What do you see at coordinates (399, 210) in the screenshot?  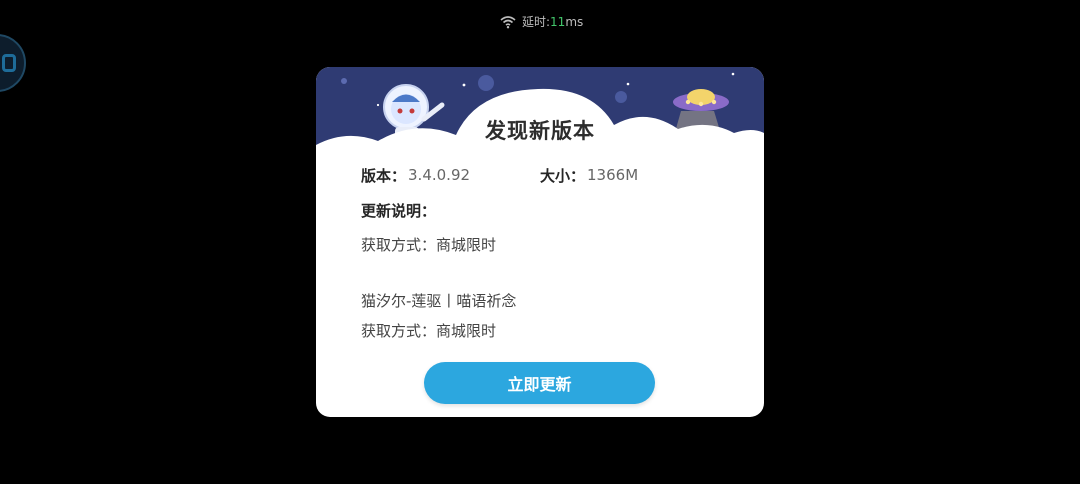 I see `notes-label: 更新说明：` at bounding box center [399, 210].